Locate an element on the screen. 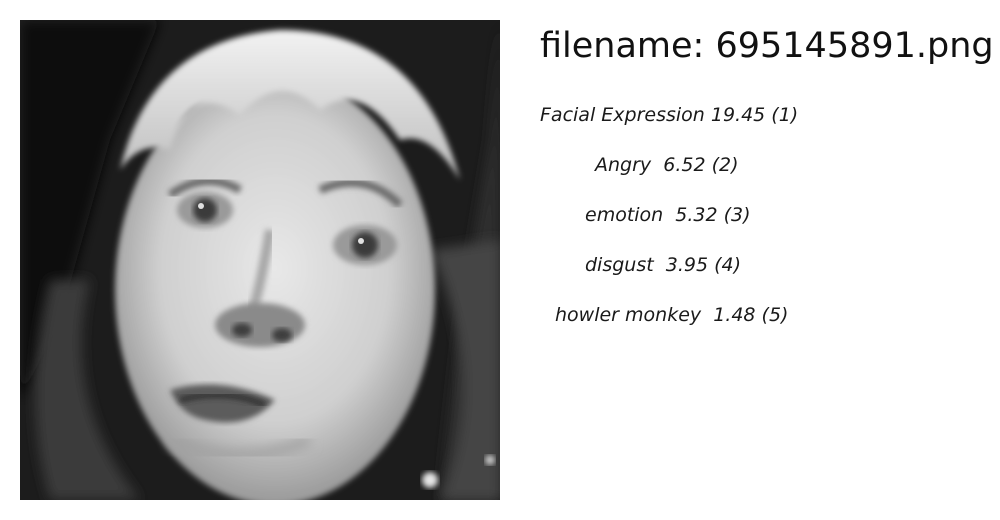  prediction-row-5: howler monkey 1.48 (5) is located at coordinates (672, 315).